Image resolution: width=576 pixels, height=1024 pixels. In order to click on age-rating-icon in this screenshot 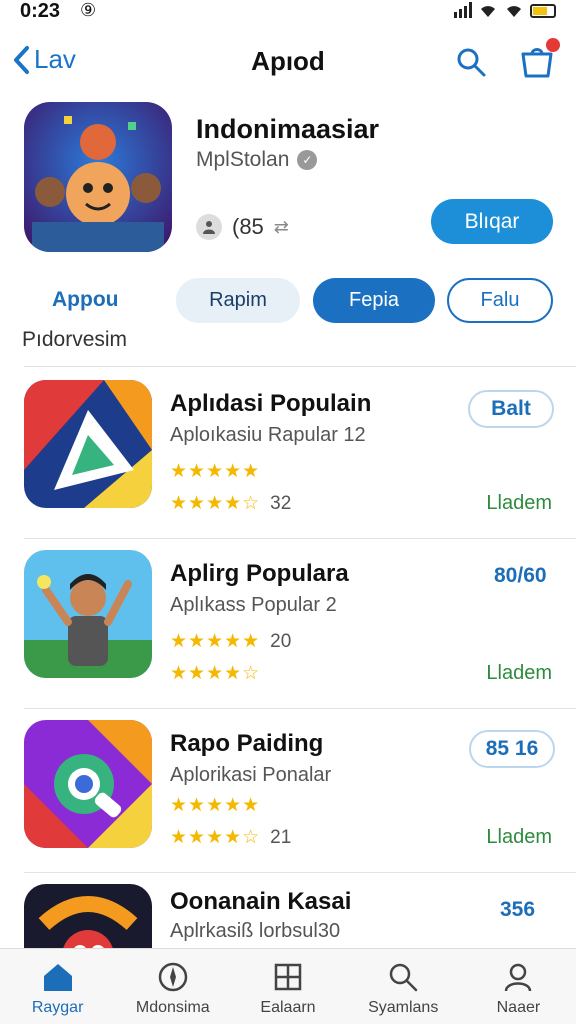, I will do `click(209, 227)`.